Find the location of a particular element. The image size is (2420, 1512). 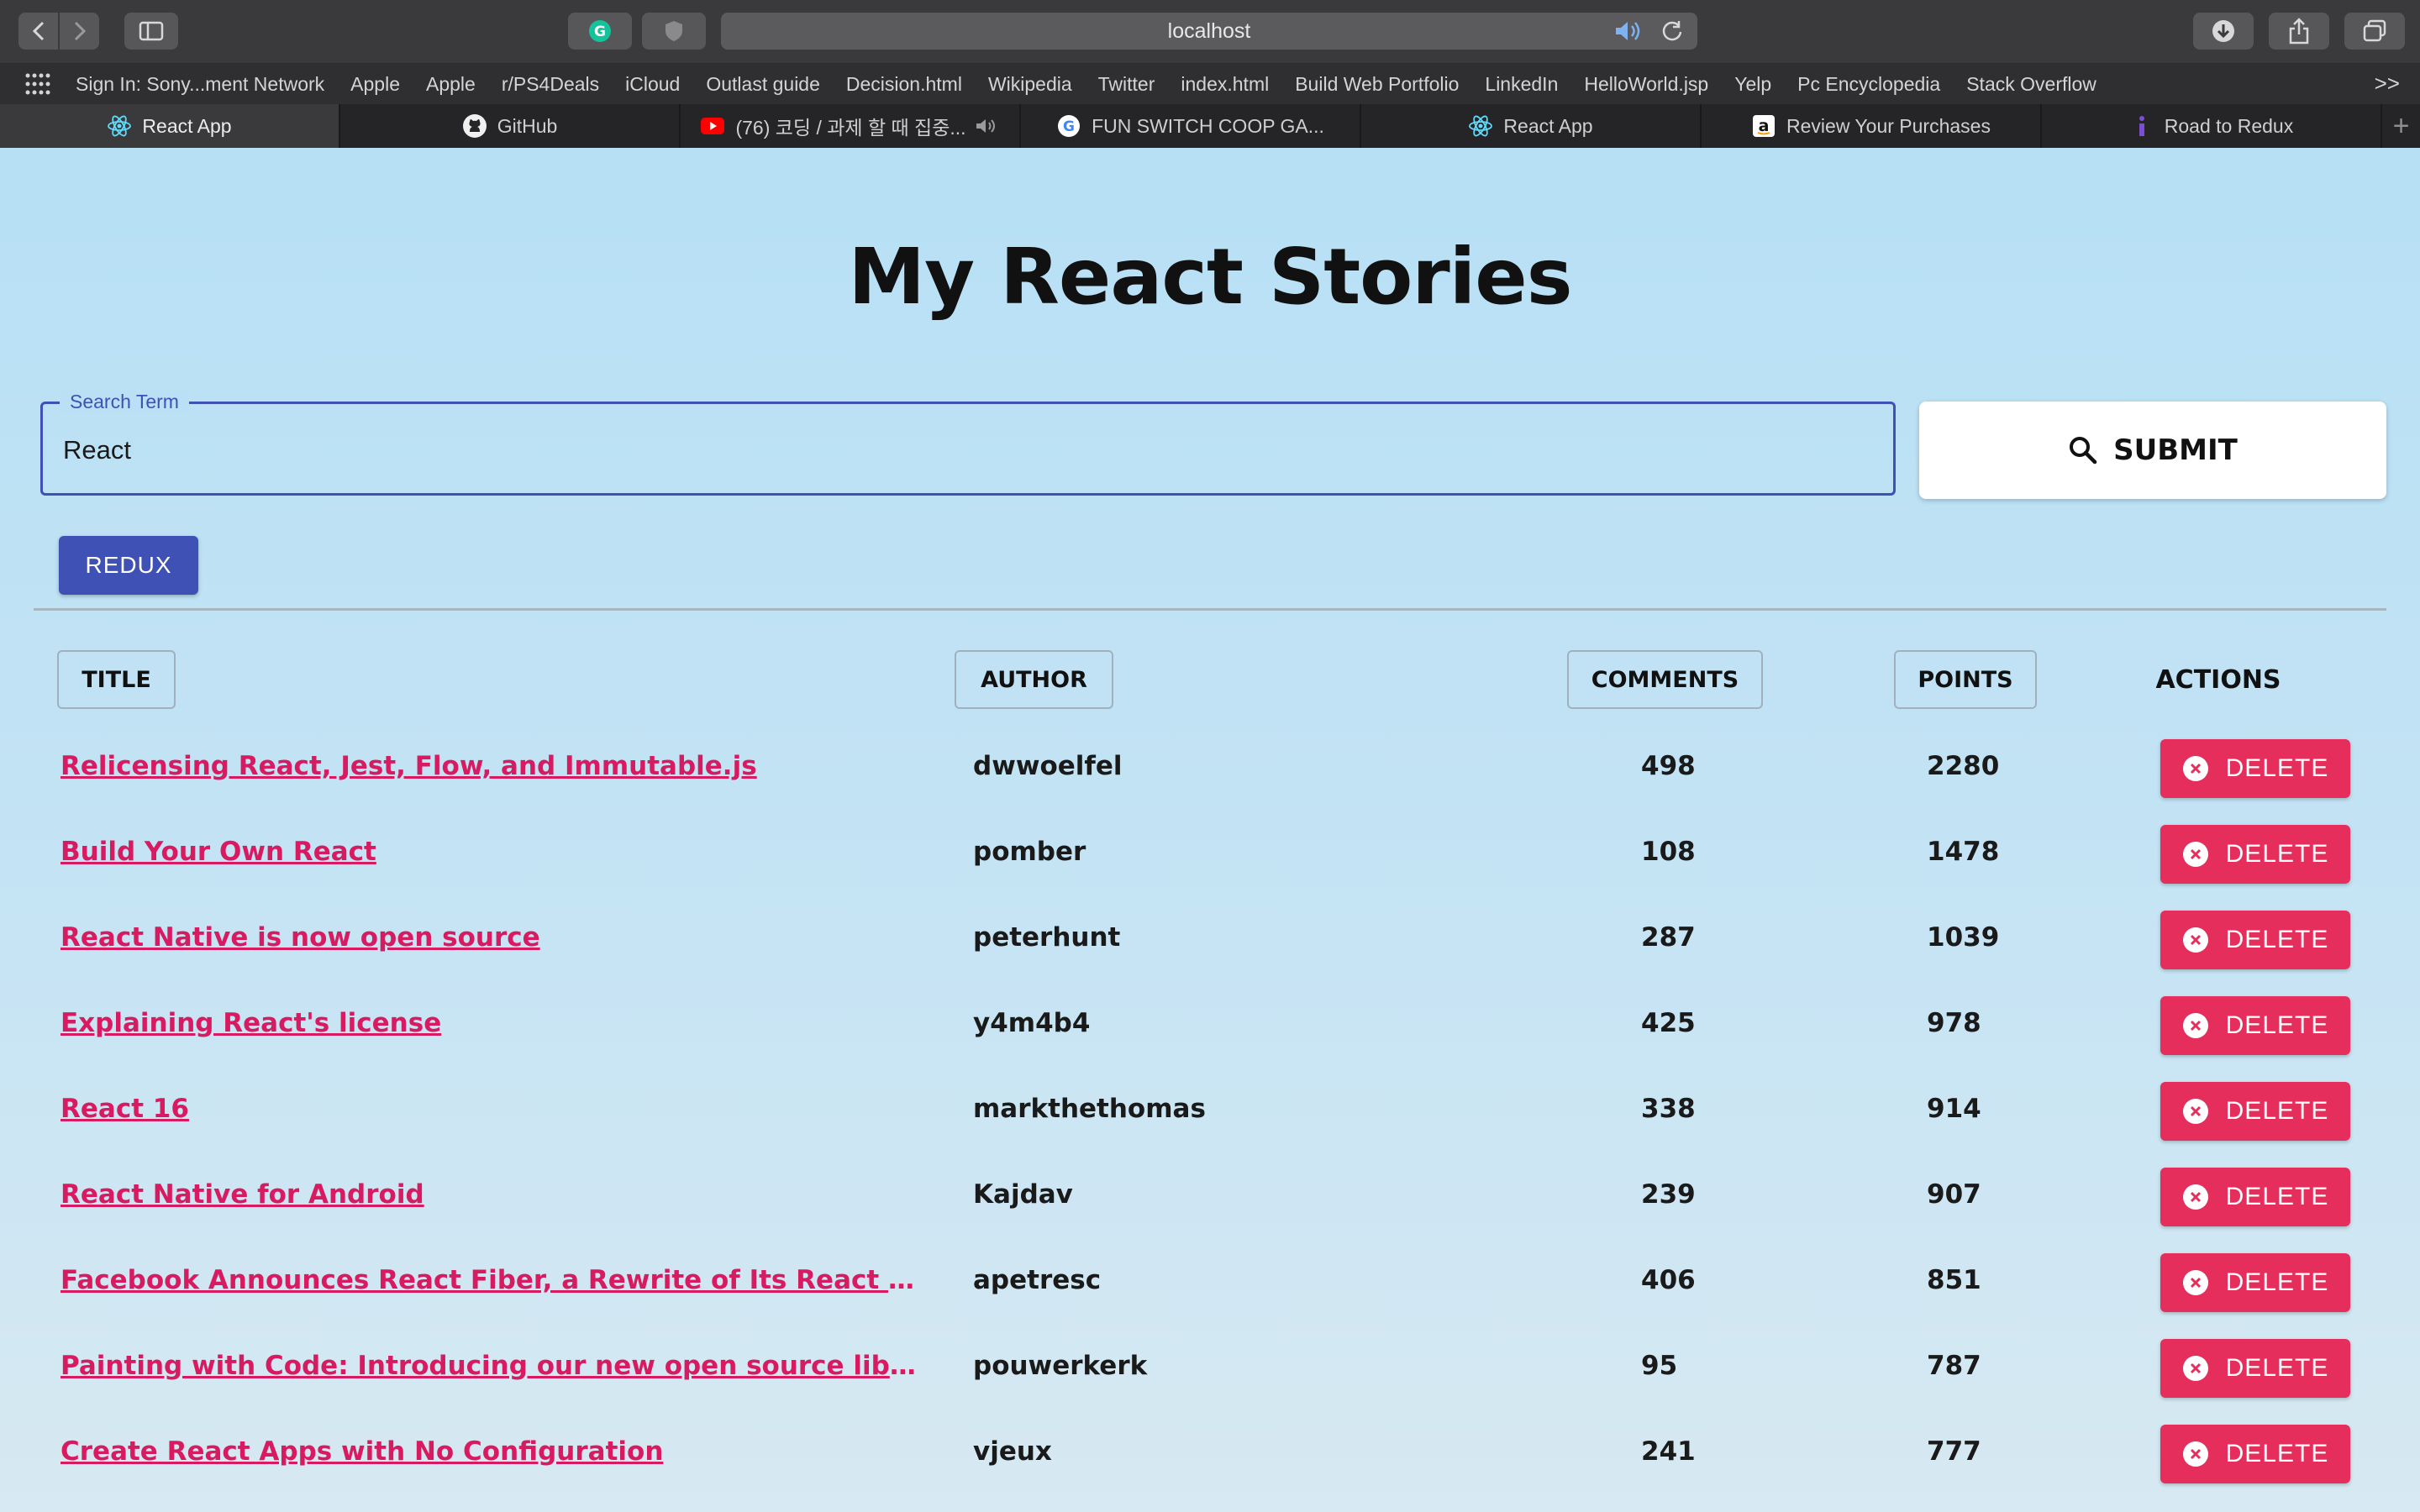

share-button is located at coordinates (2299, 31).